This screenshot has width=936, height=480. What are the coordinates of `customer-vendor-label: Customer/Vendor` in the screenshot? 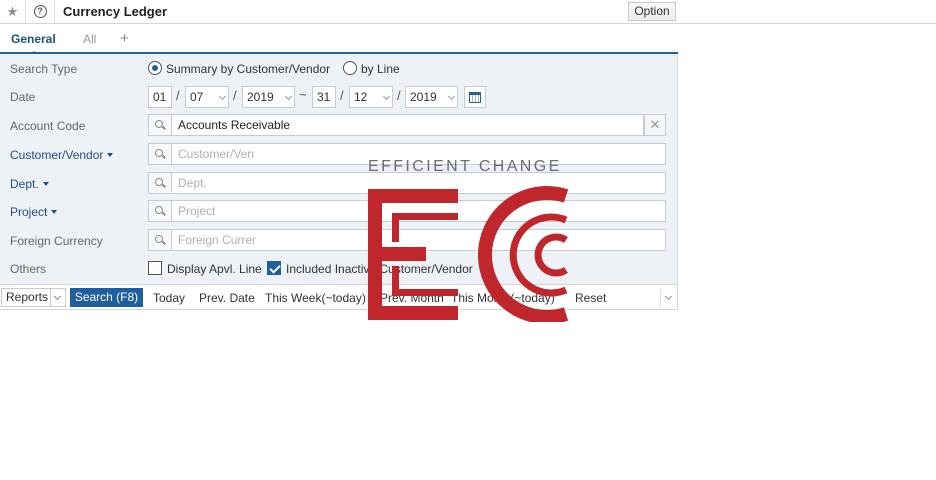 It's located at (62, 155).